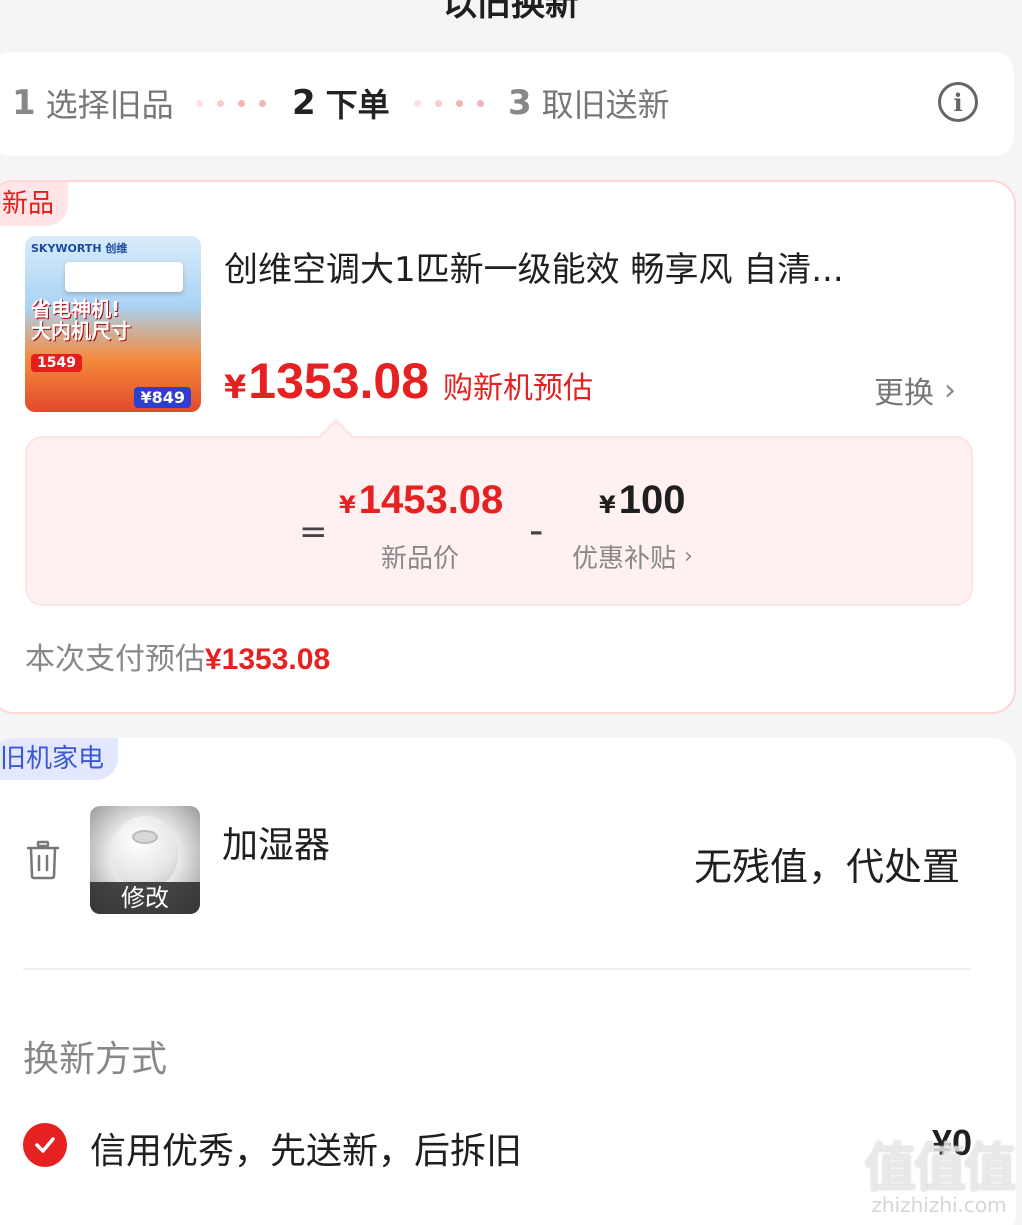  I want to click on old-appliance-value: 无残值，代处置, so click(826, 867).